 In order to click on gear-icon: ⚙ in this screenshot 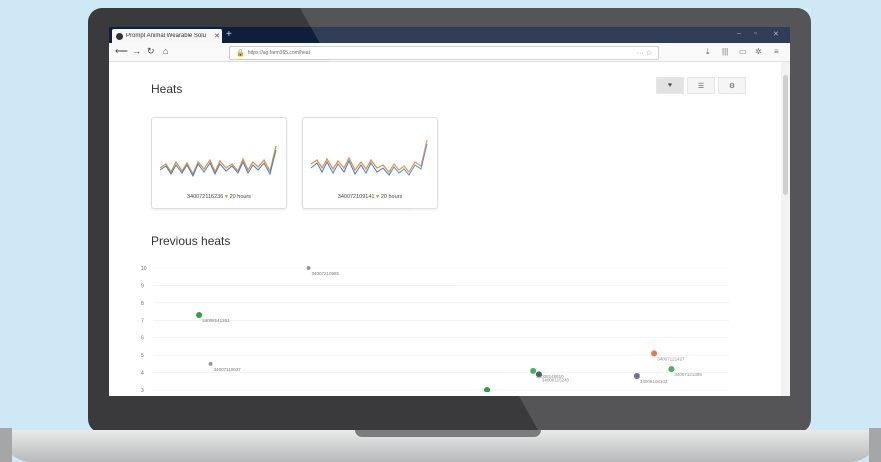, I will do `click(732, 86)`.